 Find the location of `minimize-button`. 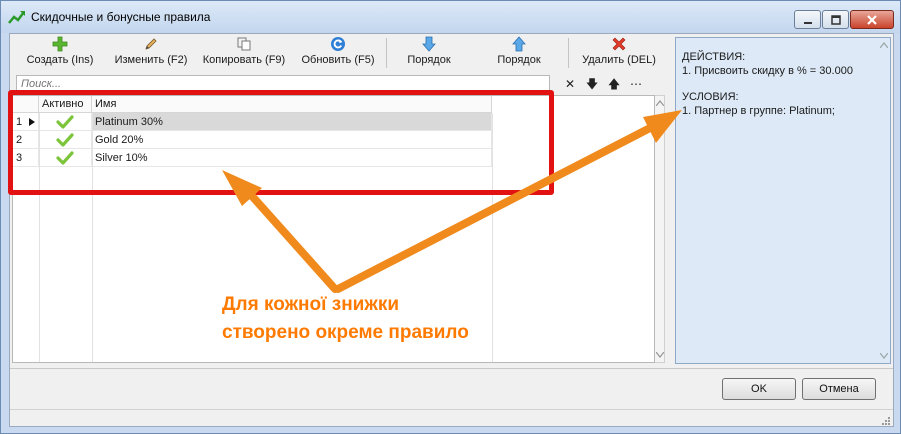

minimize-button is located at coordinates (807, 19).